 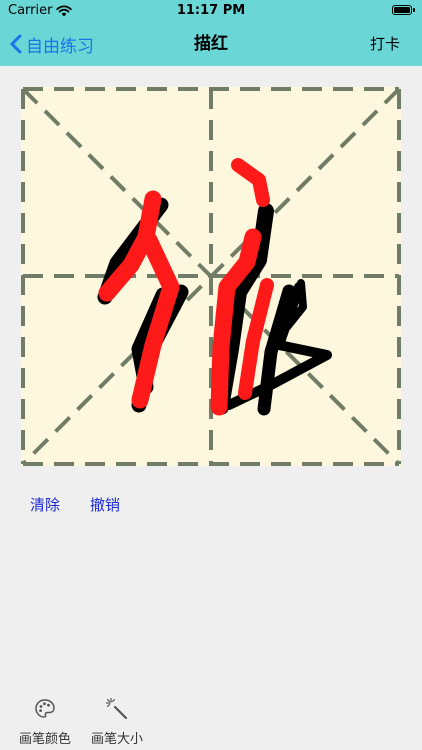 I want to click on status-time: 11:17 PM, so click(x=211, y=10).